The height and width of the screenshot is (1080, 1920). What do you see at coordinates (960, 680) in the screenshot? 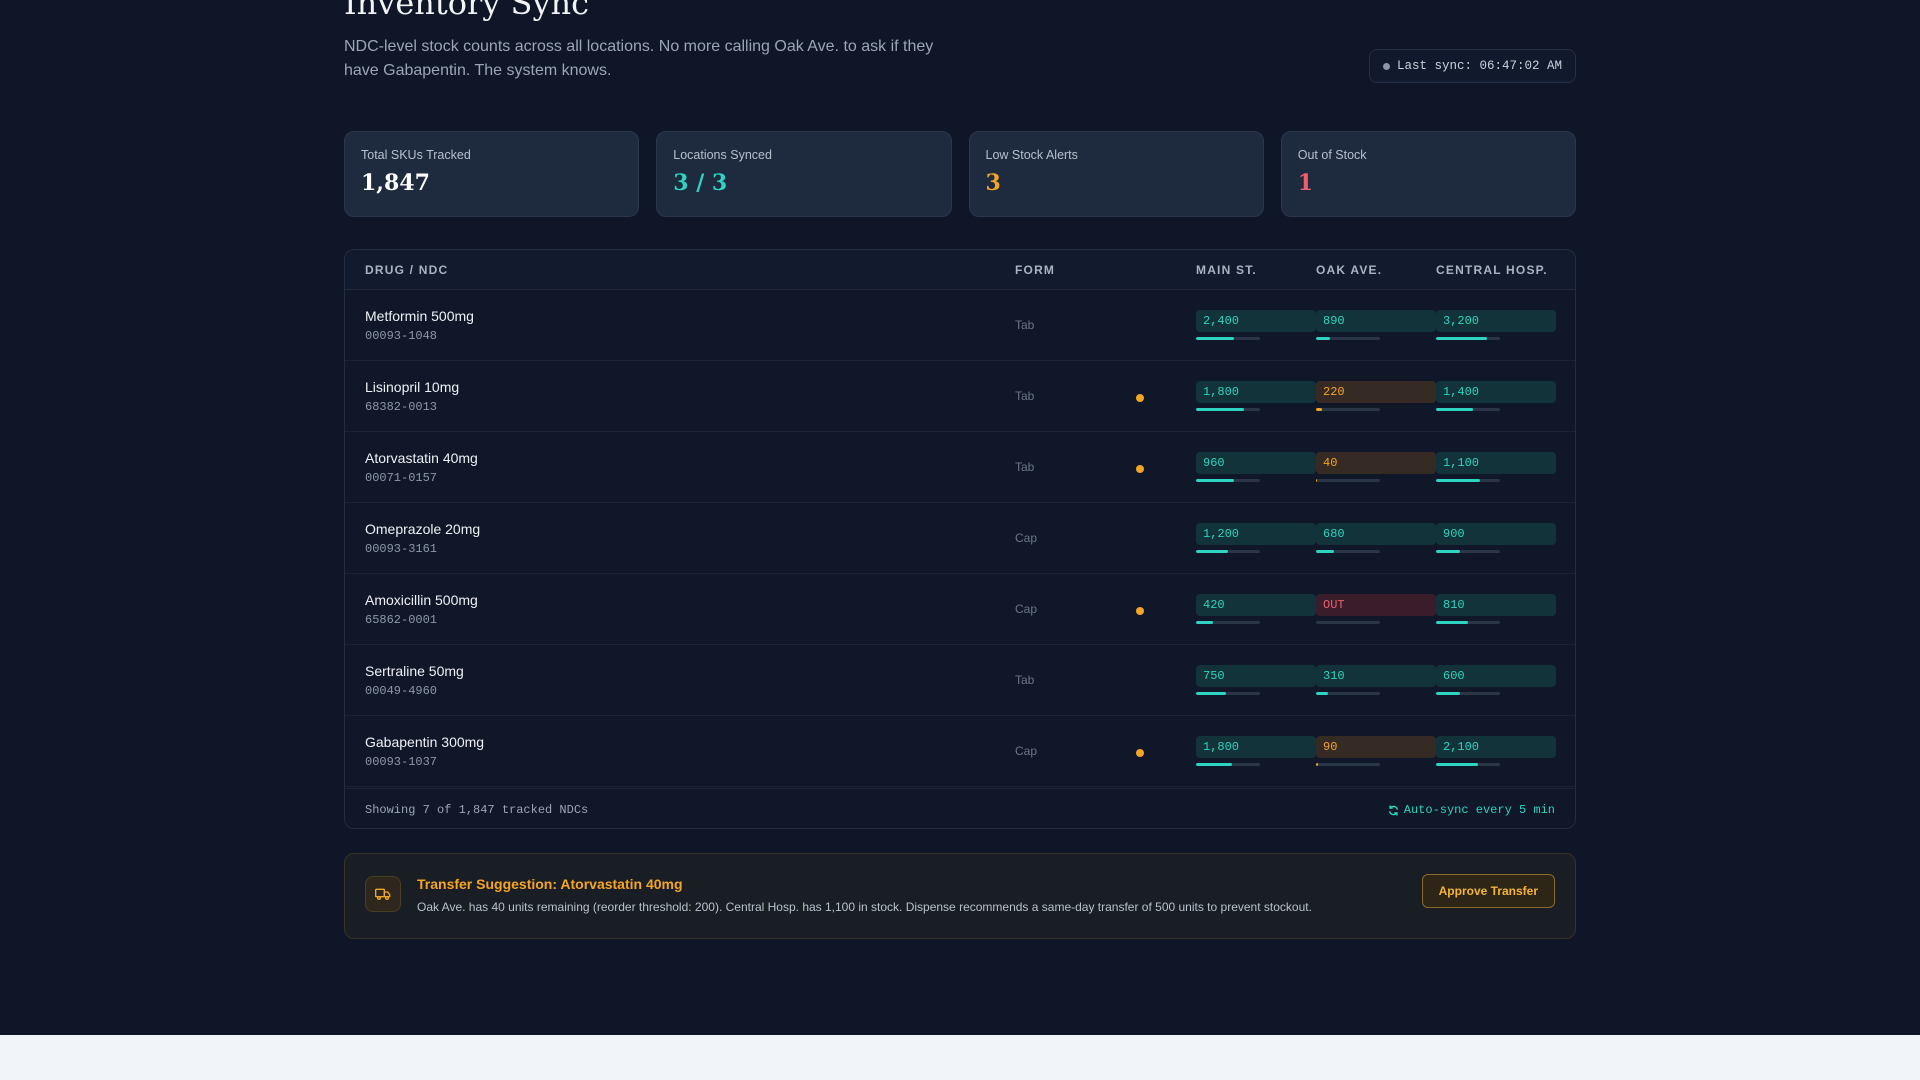
I see `table-row-sertraline-50mg: Sertraline 50mg 00049-4960 Tab 750 310 600` at bounding box center [960, 680].